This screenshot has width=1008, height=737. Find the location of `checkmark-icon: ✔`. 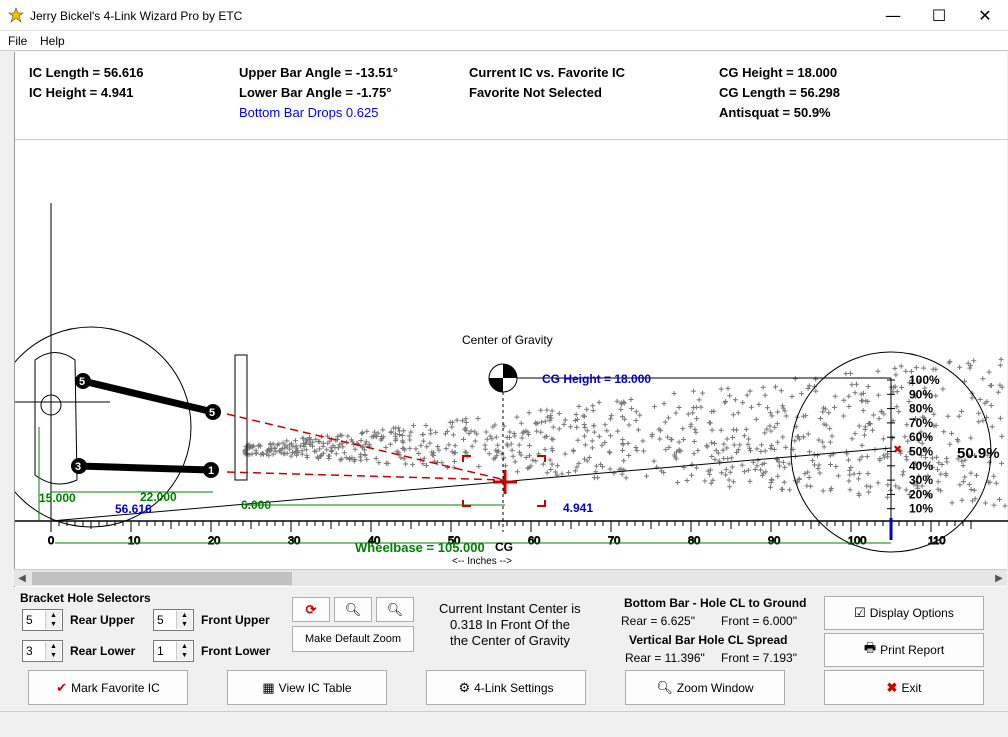

checkmark-icon: ✔ is located at coordinates (62, 687).